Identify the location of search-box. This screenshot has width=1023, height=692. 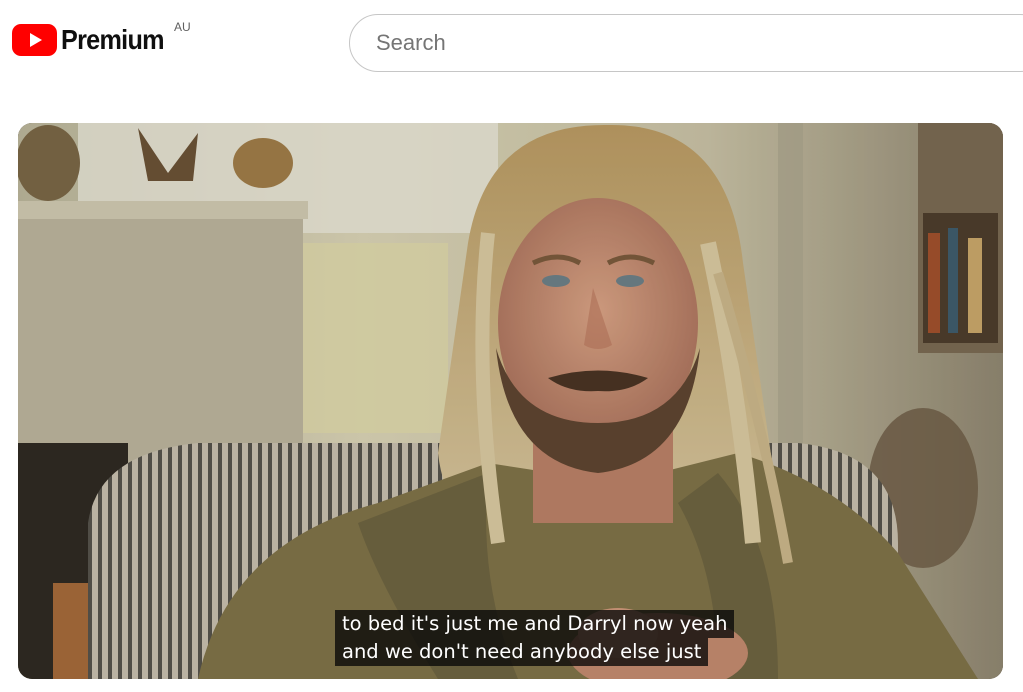
(686, 43).